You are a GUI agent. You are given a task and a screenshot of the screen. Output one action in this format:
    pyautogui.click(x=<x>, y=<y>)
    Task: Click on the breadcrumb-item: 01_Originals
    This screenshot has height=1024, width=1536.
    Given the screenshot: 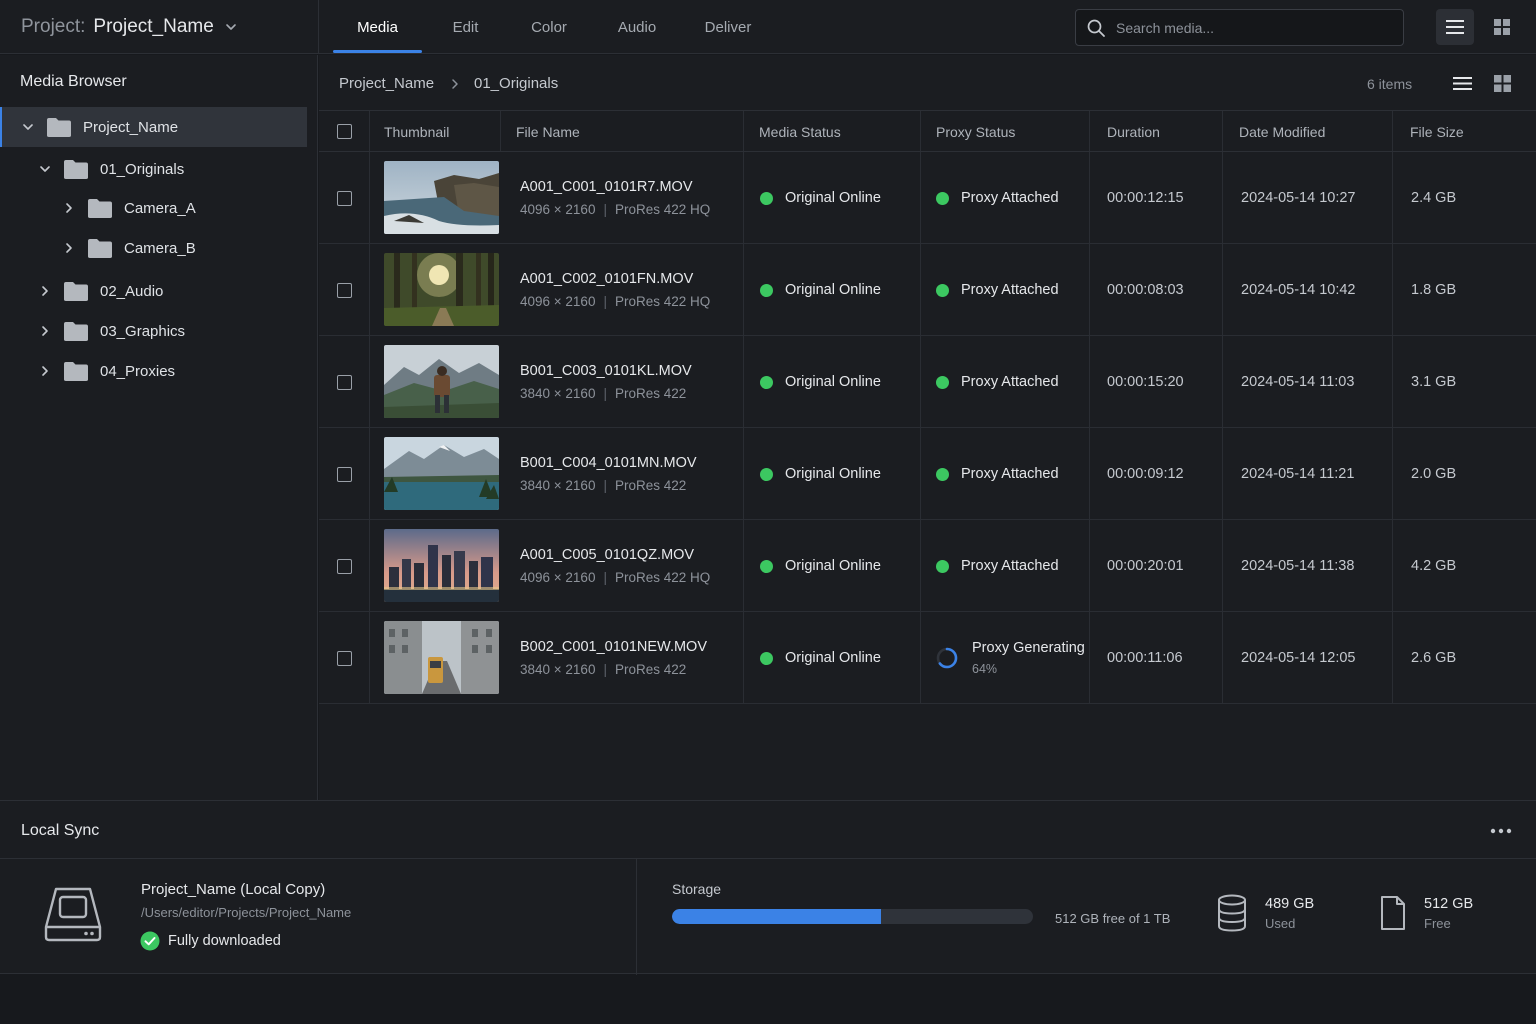 What is the action you would take?
    pyautogui.click(x=516, y=83)
    